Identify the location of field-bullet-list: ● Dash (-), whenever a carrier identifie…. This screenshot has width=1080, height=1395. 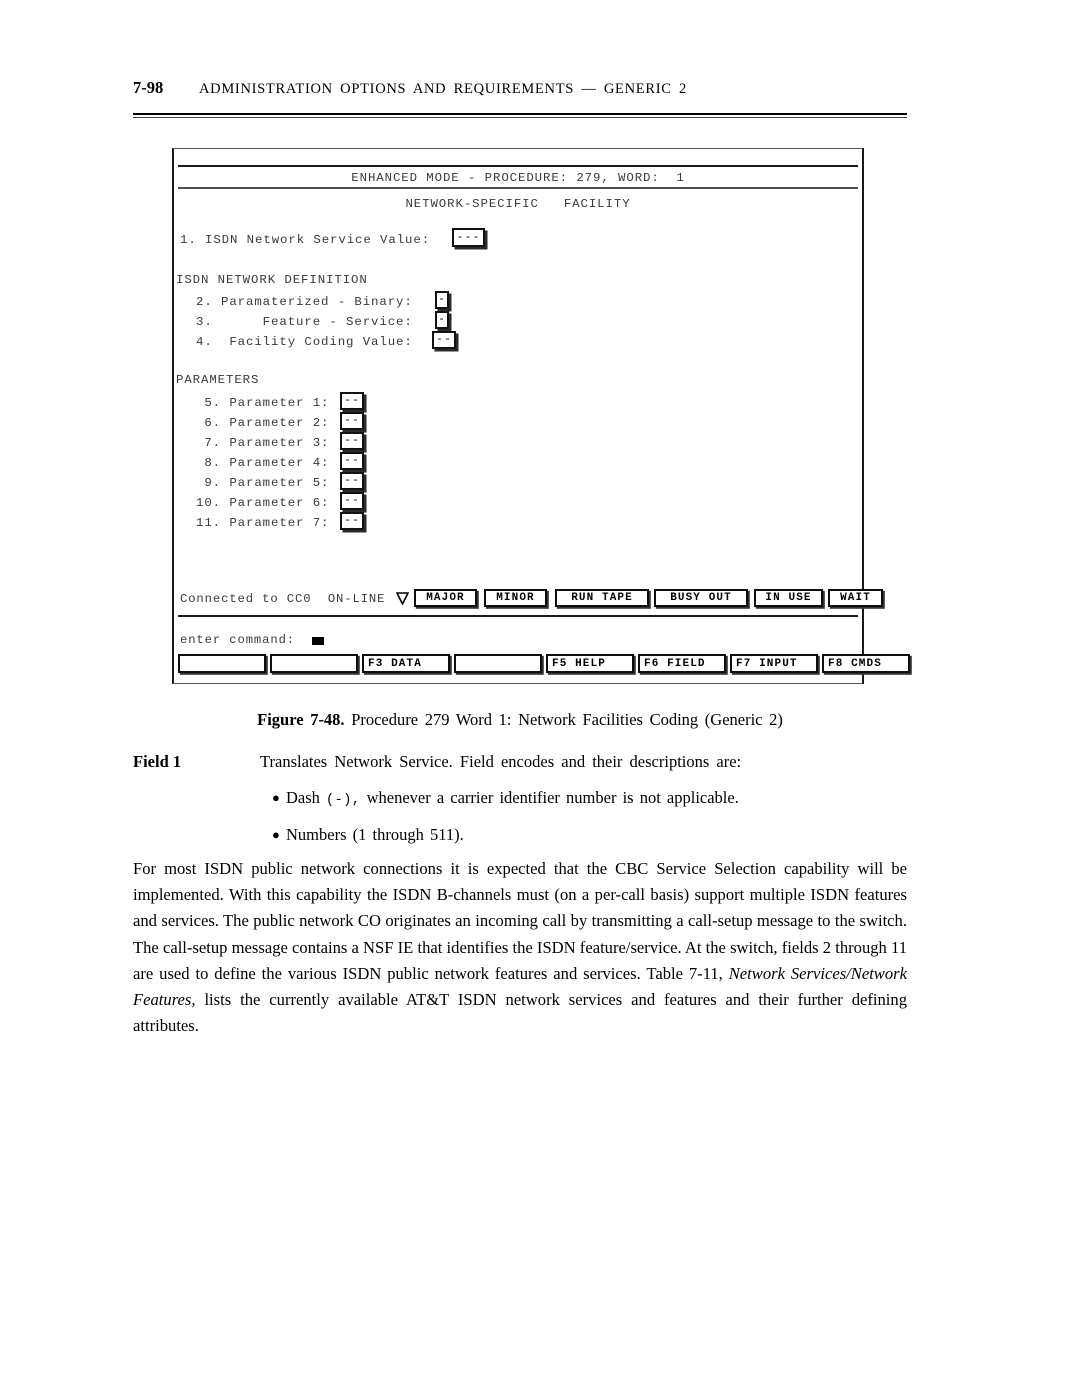
(520, 816).